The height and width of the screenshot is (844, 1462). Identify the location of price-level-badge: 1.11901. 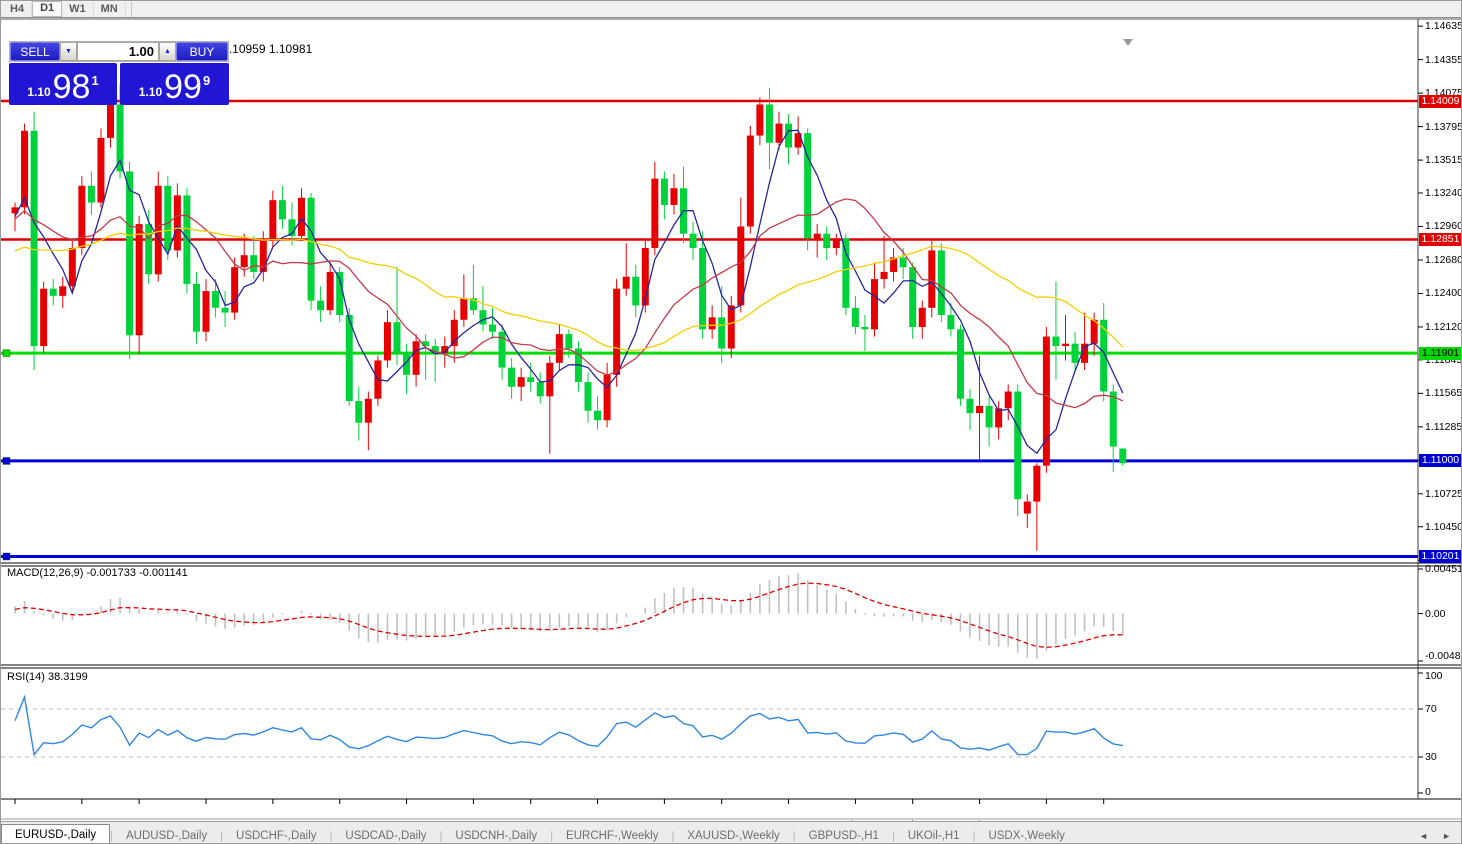
(1440, 353).